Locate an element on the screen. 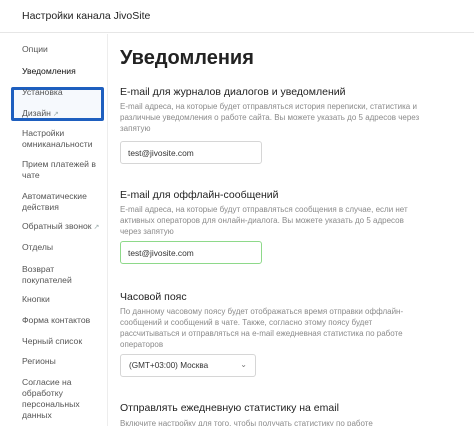 The image size is (474, 426). header-bar: Настройки канала JivoSite is located at coordinates (237, 16).